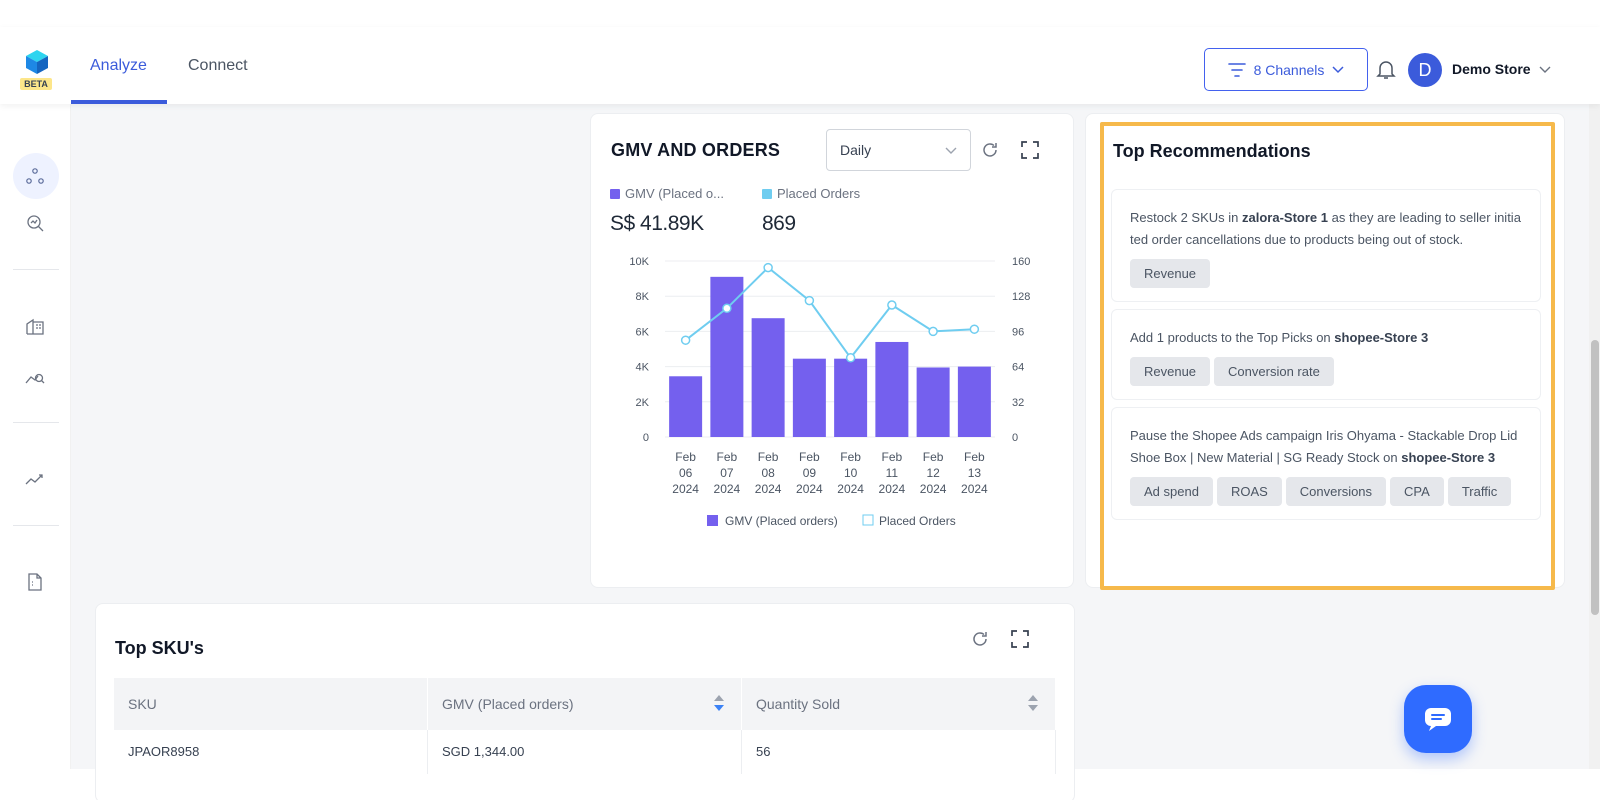 This screenshot has height=800, width=1600. I want to click on metric-tag: Conversion rate, so click(1274, 371).